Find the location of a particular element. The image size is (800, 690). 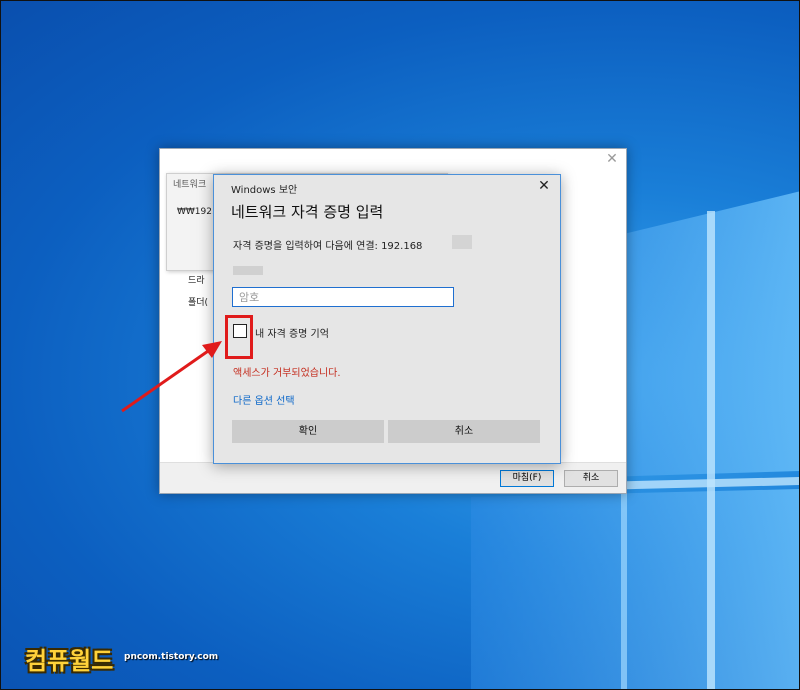

watermark-logo: 컴퓨월드 is located at coordinates (69, 661).